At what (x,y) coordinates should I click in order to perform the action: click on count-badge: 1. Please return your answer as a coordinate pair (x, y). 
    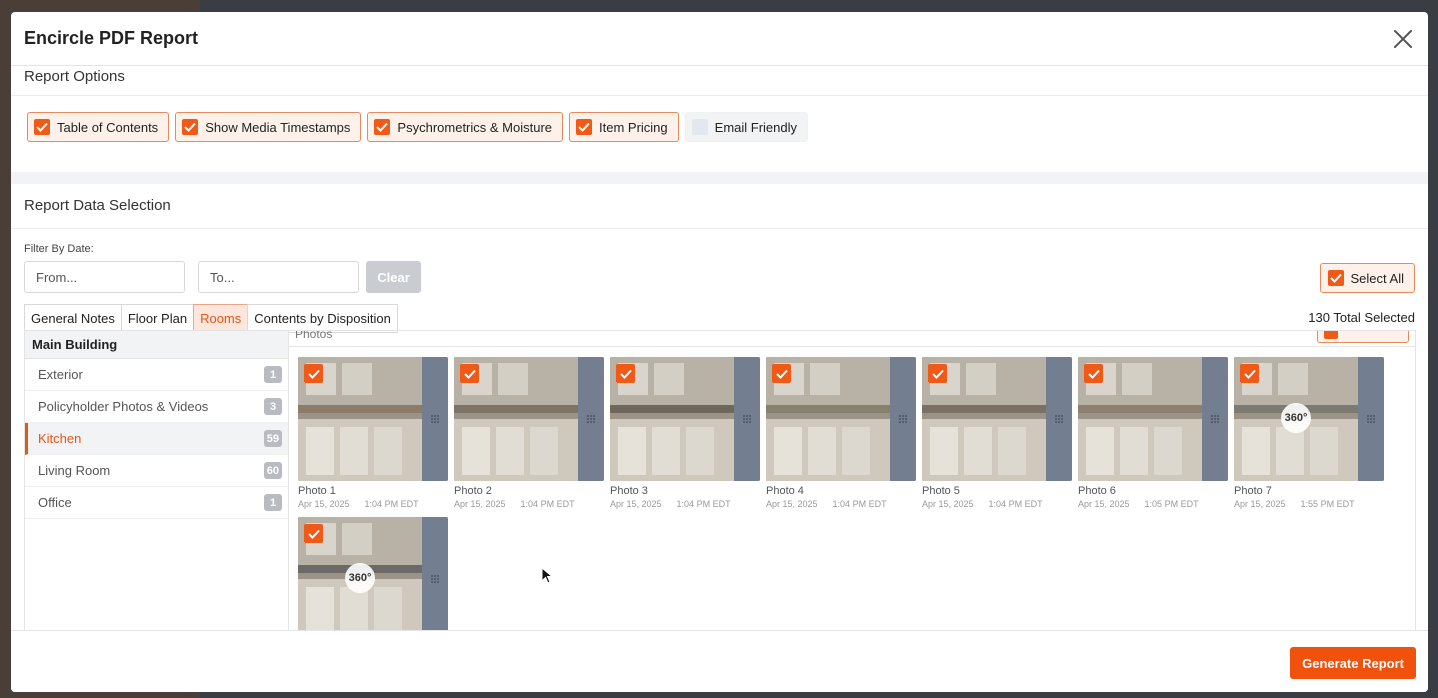
    Looking at the image, I should click on (273, 502).